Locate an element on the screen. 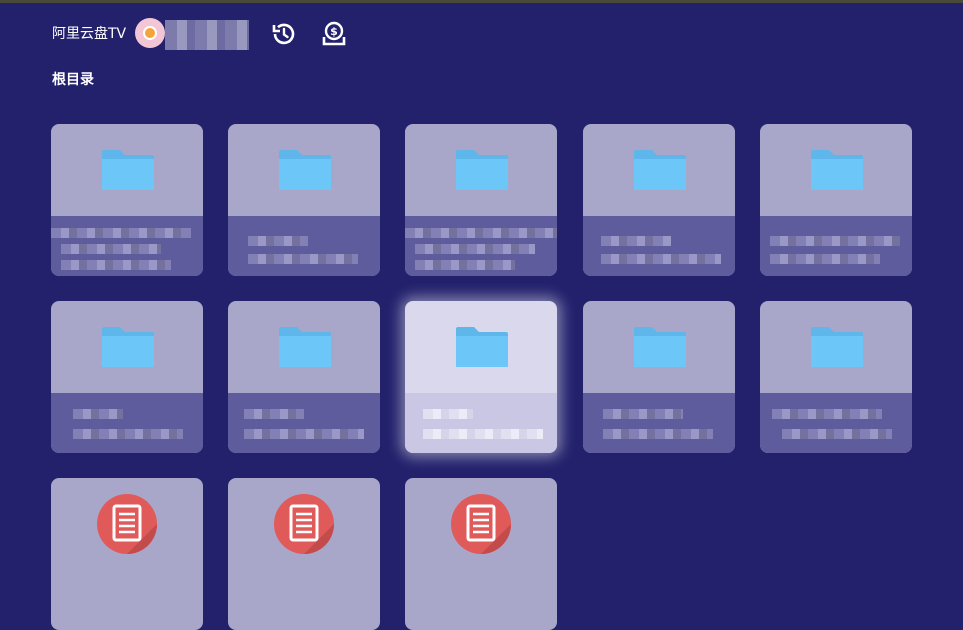 The width and height of the screenshot is (963, 630). username-blurred is located at coordinates (207, 35).